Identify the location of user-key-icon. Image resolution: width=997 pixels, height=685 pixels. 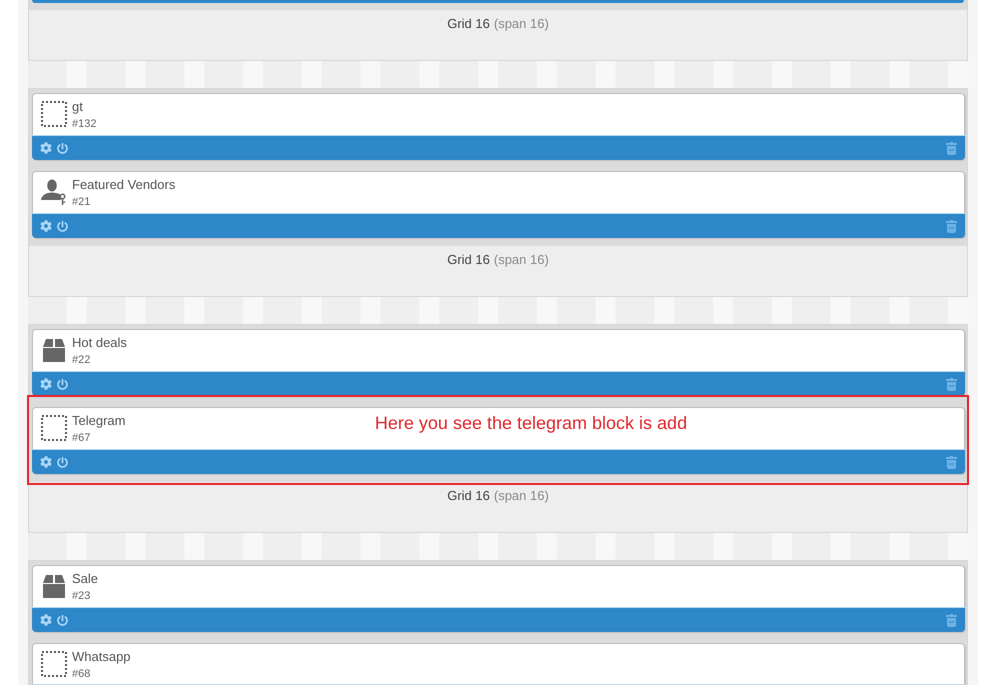
(54, 192).